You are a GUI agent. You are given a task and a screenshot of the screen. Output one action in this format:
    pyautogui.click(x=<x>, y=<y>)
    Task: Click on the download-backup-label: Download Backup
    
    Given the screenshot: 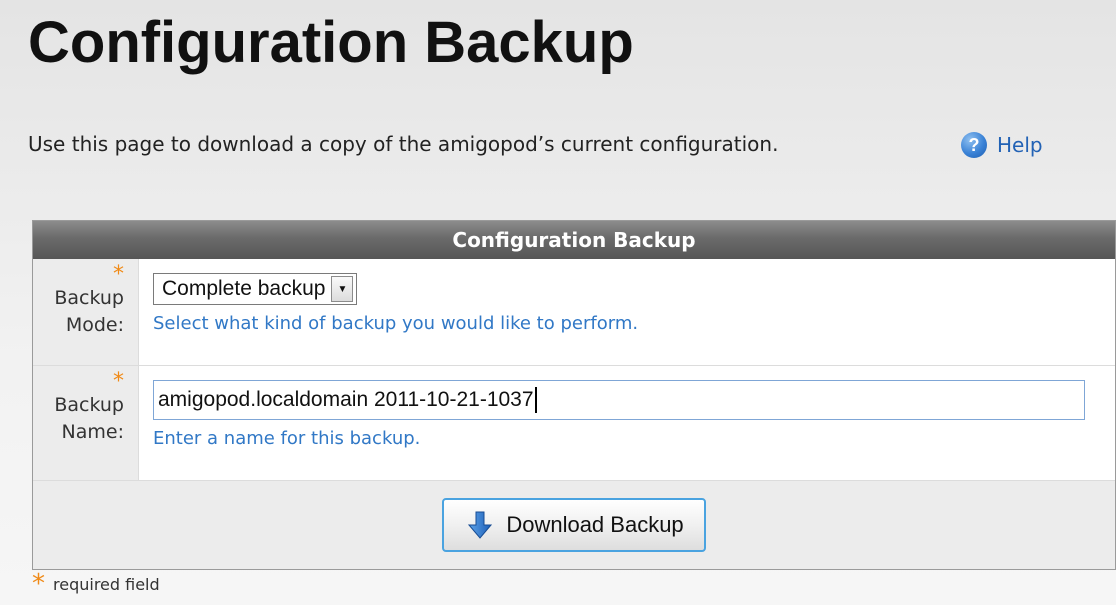 What is the action you would take?
    pyautogui.click(x=594, y=525)
    